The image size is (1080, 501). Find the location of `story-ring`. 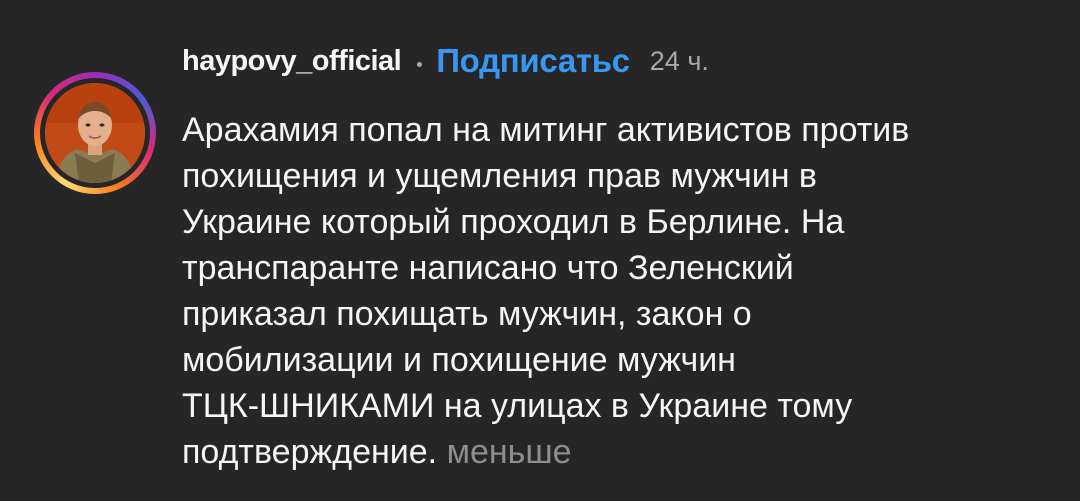

story-ring is located at coordinates (95, 133).